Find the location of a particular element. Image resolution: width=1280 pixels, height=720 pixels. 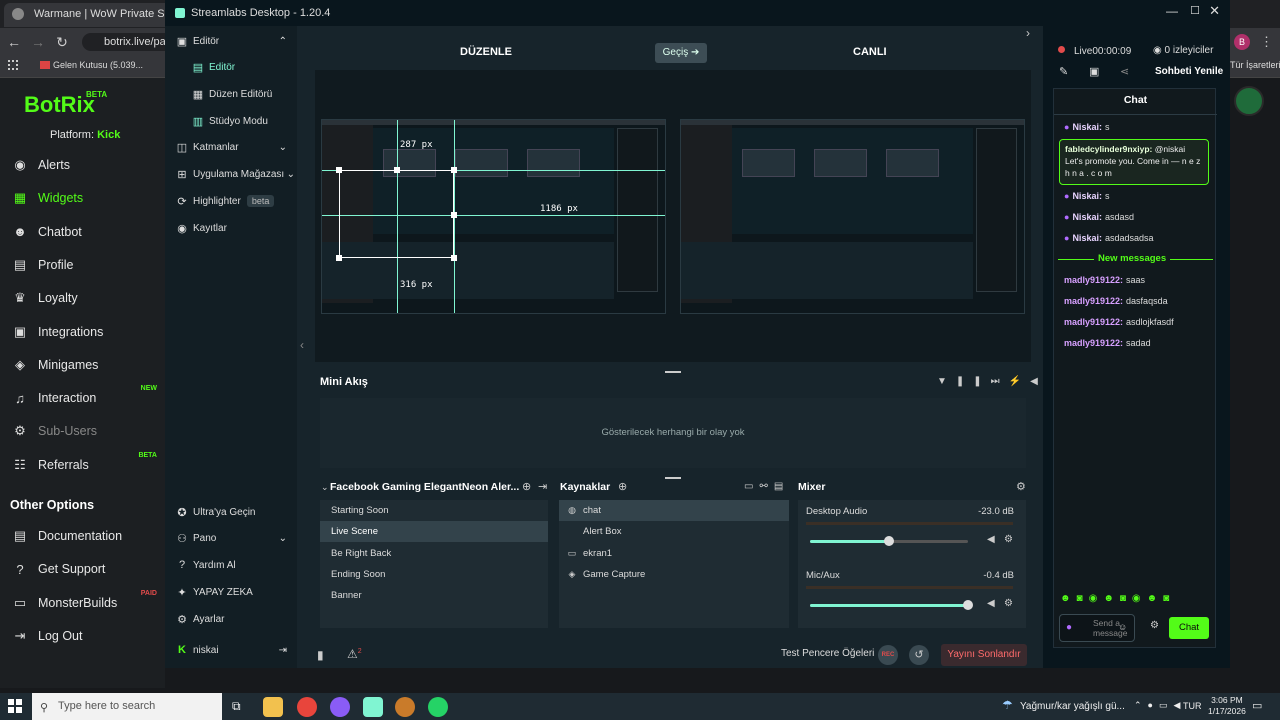

clock: 3:06 PM 1/17/2026 is located at coordinates (1227, 706).